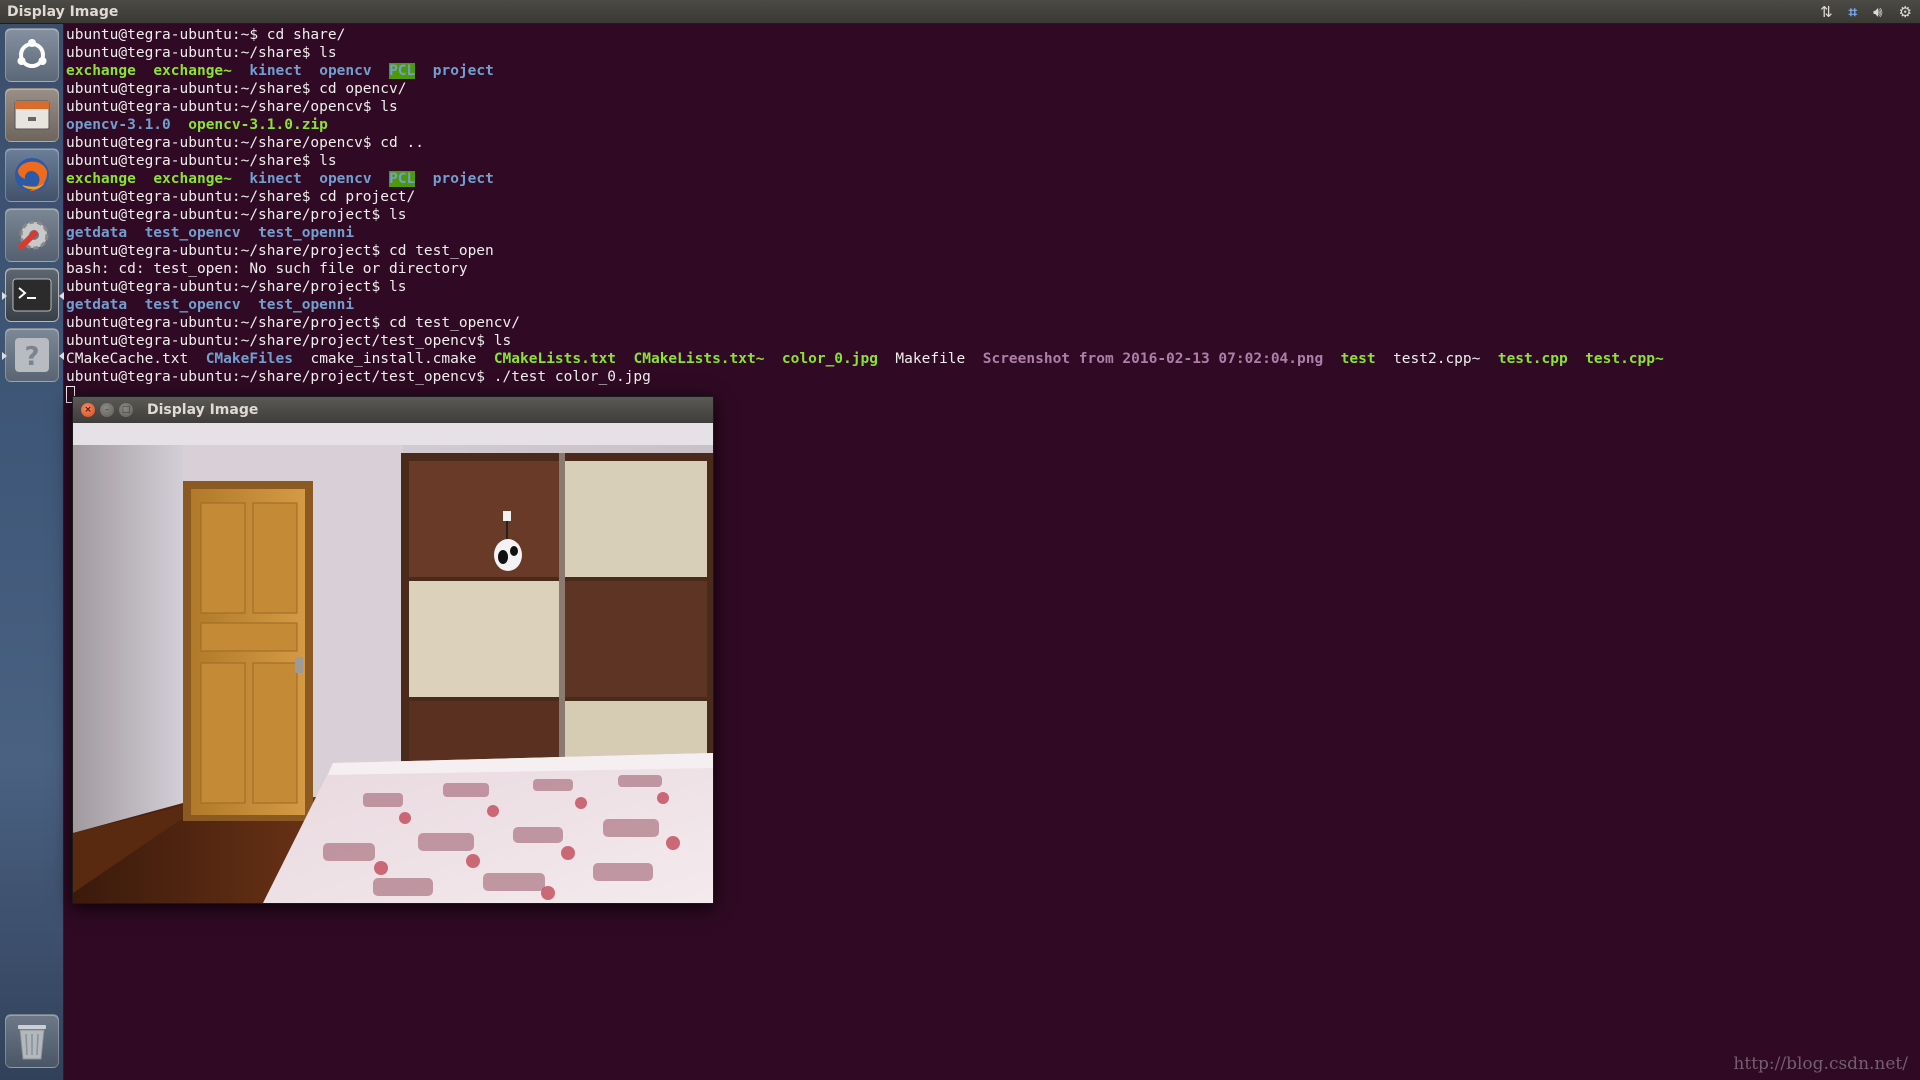 Image resolution: width=1920 pixels, height=1080 pixels. I want to click on ubuntu-dash-icon, so click(32, 55).